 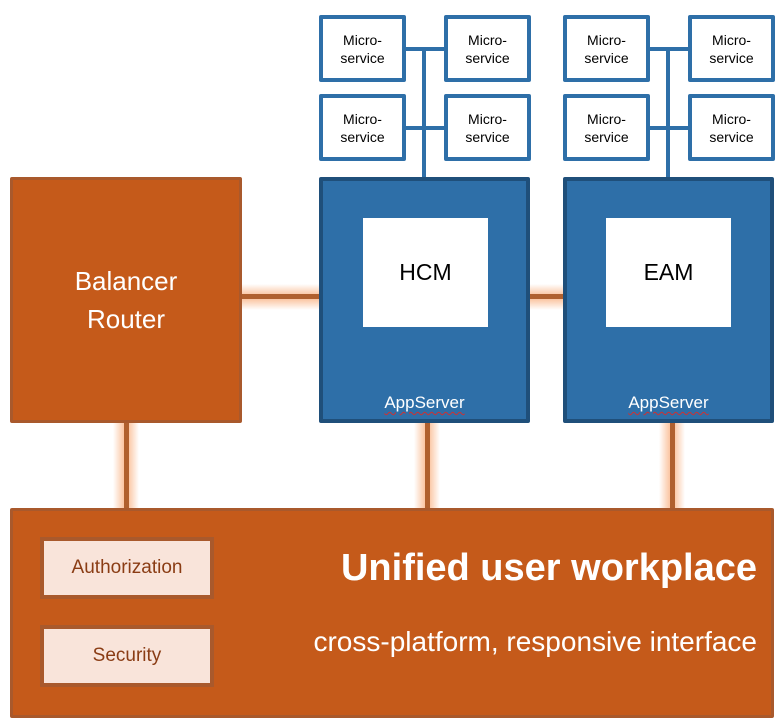 What do you see at coordinates (672, 465) in the screenshot?
I see `eam-workplace-connector` at bounding box center [672, 465].